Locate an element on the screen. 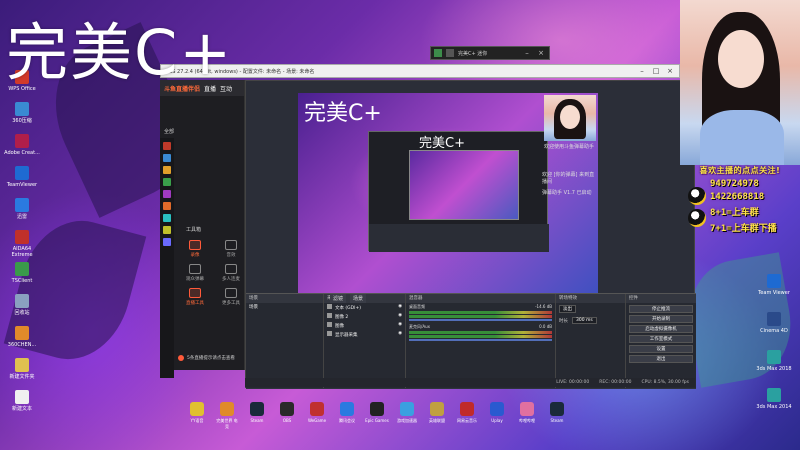 This screenshot has height=450, width=800. desktop-icon: AIDA64 Extreme is located at coordinates (22, 244).